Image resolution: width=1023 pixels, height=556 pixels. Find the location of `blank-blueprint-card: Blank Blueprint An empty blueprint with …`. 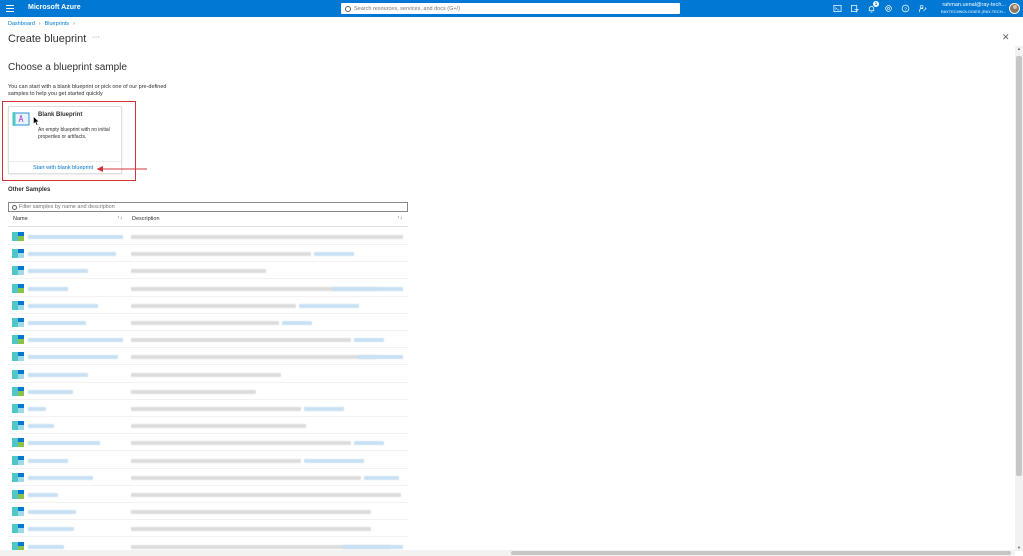

blank-blueprint-card: Blank Blueprint An empty blueprint with … is located at coordinates (65, 140).